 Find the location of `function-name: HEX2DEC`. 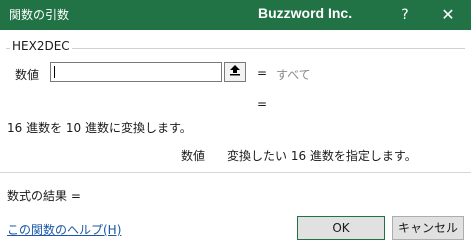

function-name: HEX2DEC is located at coordinates (41, 46).